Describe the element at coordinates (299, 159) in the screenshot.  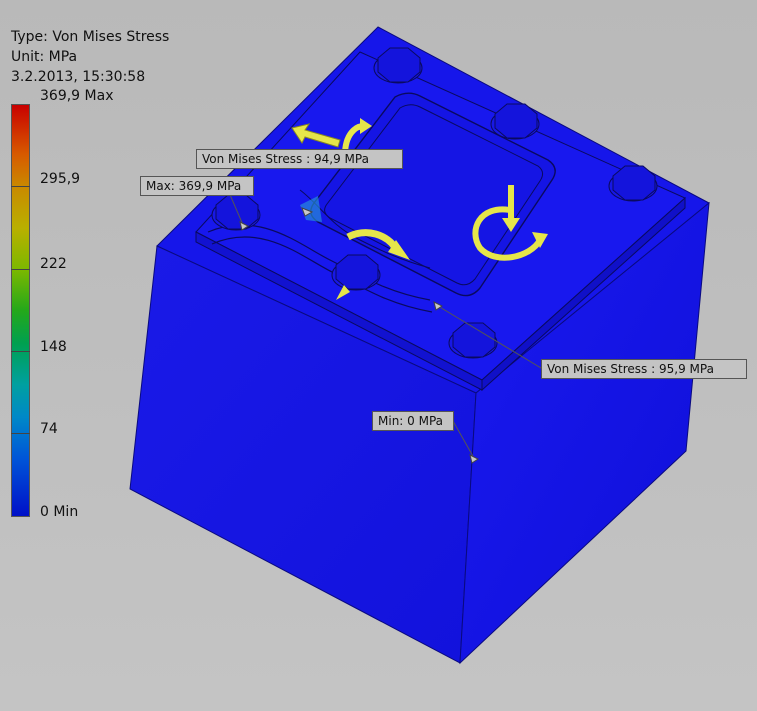
I see `probe-callout-stress-94-9: Von Mises Stress : 94,9 MPa` at that location.